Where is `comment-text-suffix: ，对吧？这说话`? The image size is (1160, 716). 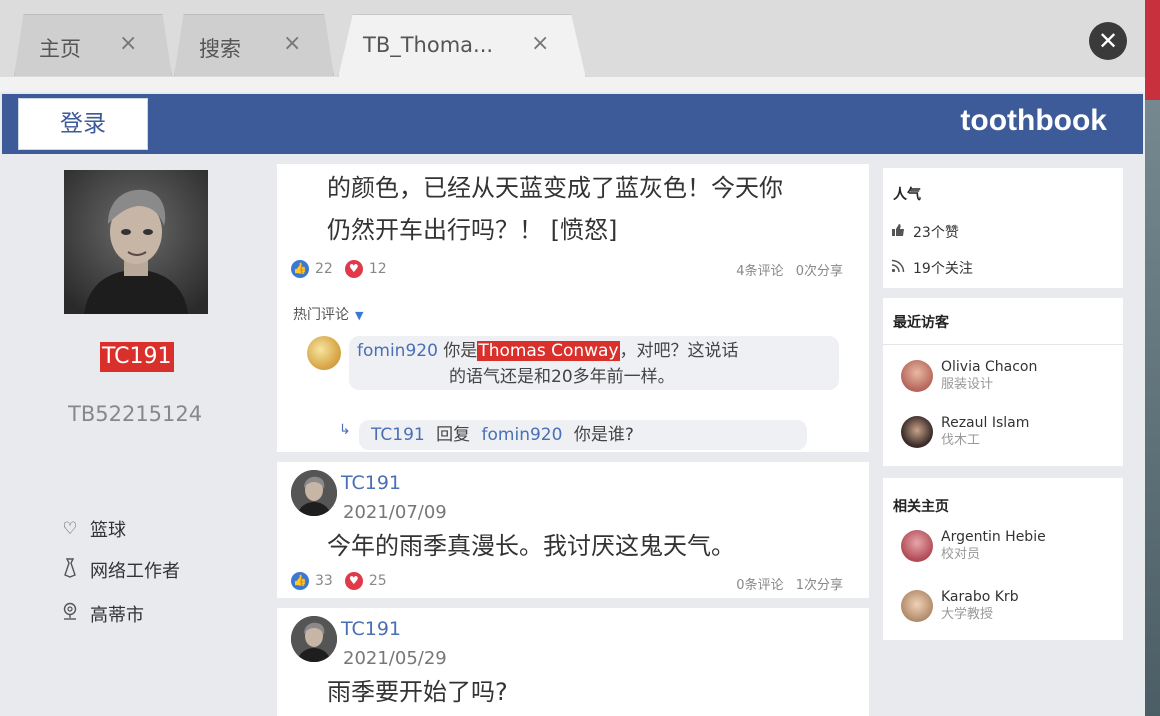 comment-text-suffix: ，对吧？这说话 is located at coordinates (679, 351).